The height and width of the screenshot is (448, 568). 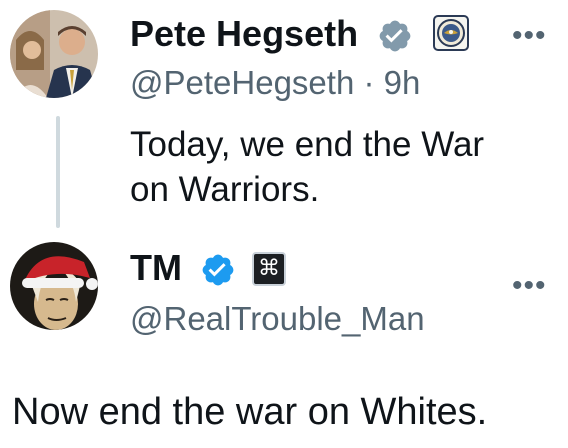 What do you see at coordinates (242, 82) in the screenshot?
I see `author-handle: @PeteHegseth` at bounding box center [242, 82].